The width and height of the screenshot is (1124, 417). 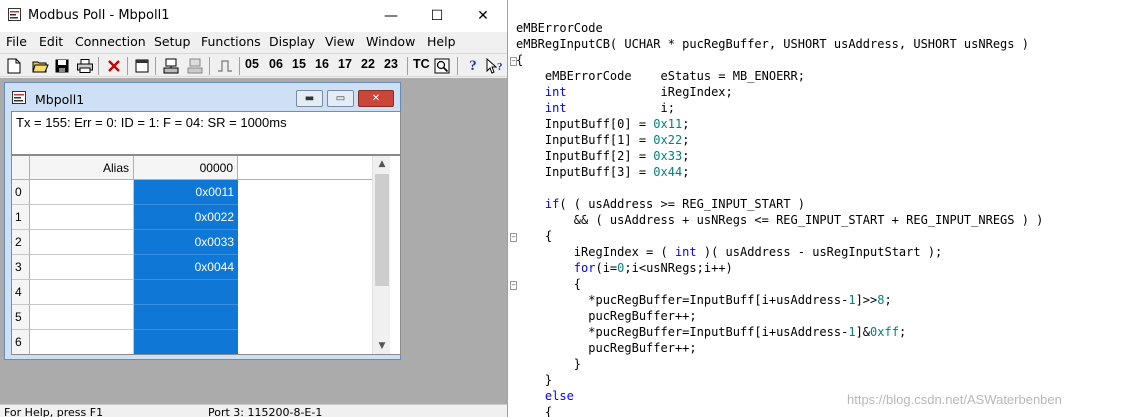 What do you see at coordinates (382, 164) in the screenshot?
I see `scroll-up-icon: ▲` at bounding box center [382, 164].